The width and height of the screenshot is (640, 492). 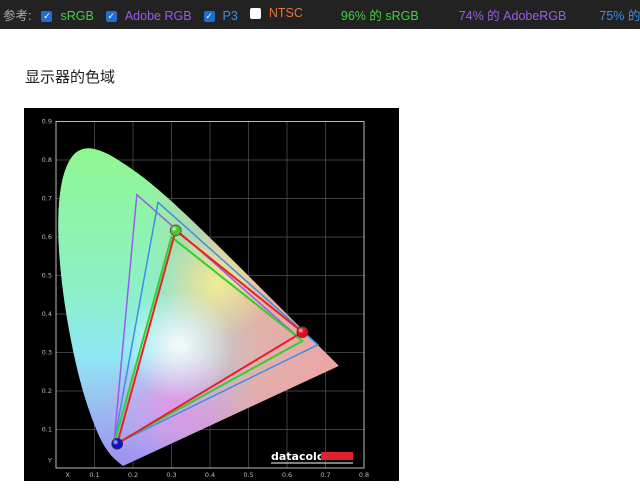 What do you see at coordinates (47, 391) in the screenshot?
I see `y-tick-label: 0.2` at bounding box center [47, 391].